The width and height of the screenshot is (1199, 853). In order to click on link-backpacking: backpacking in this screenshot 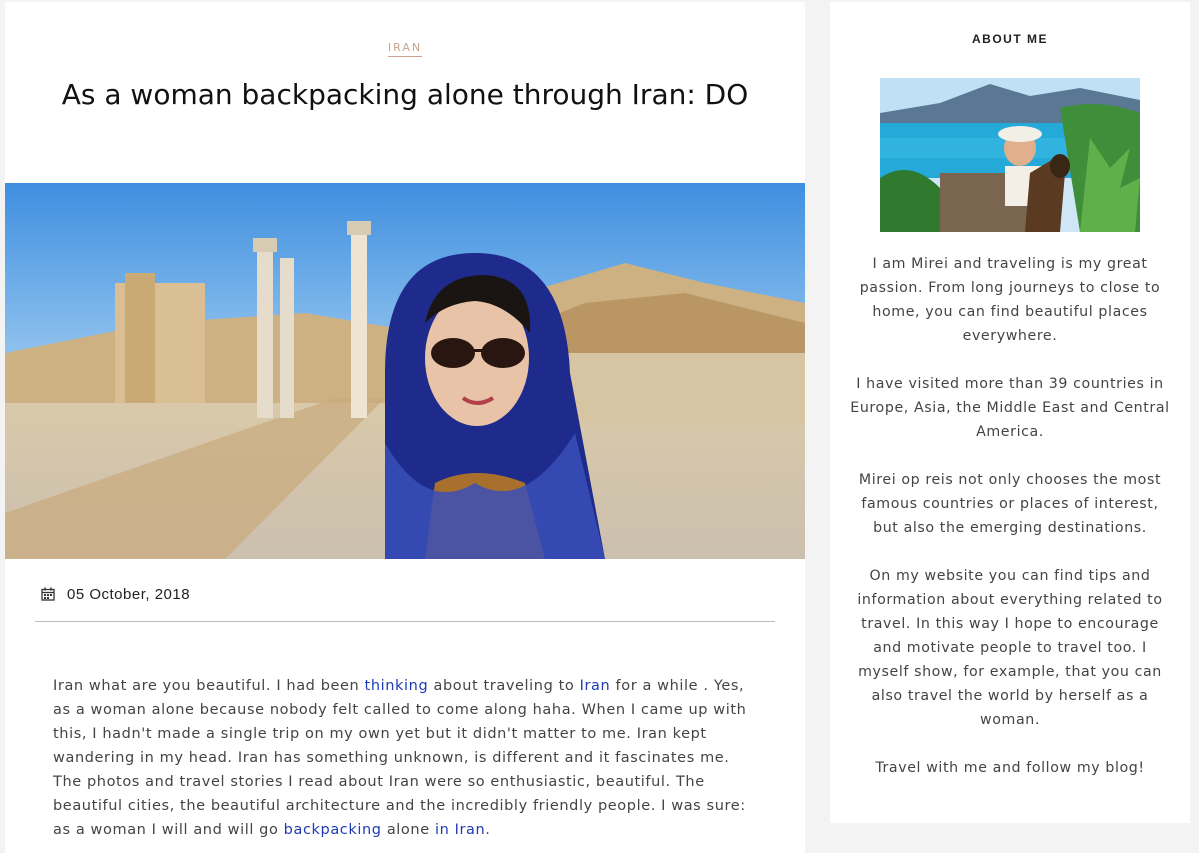, I will do `click(333, 830)`.